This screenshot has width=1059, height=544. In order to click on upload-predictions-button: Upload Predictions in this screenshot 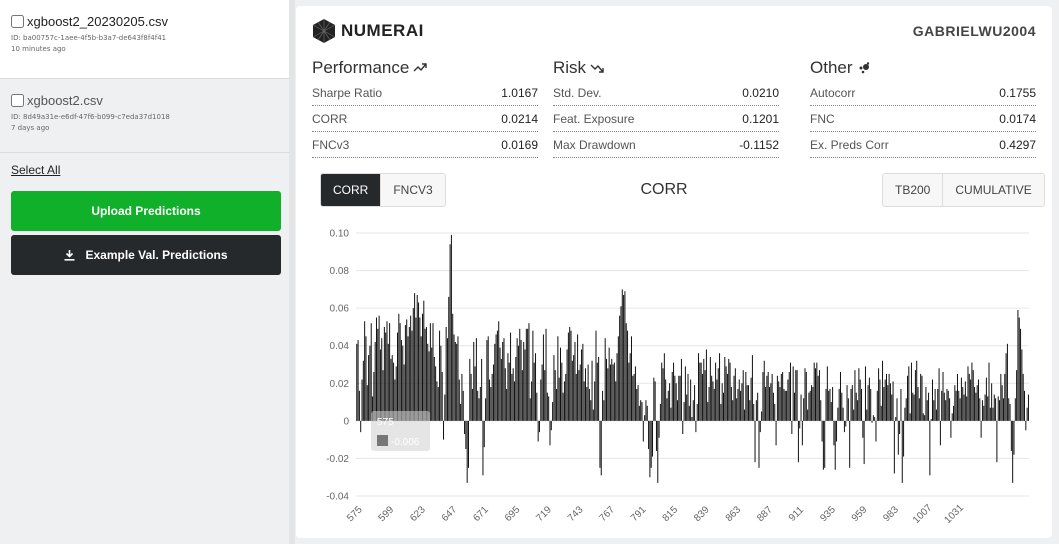, I will do `click(146, 211)`.